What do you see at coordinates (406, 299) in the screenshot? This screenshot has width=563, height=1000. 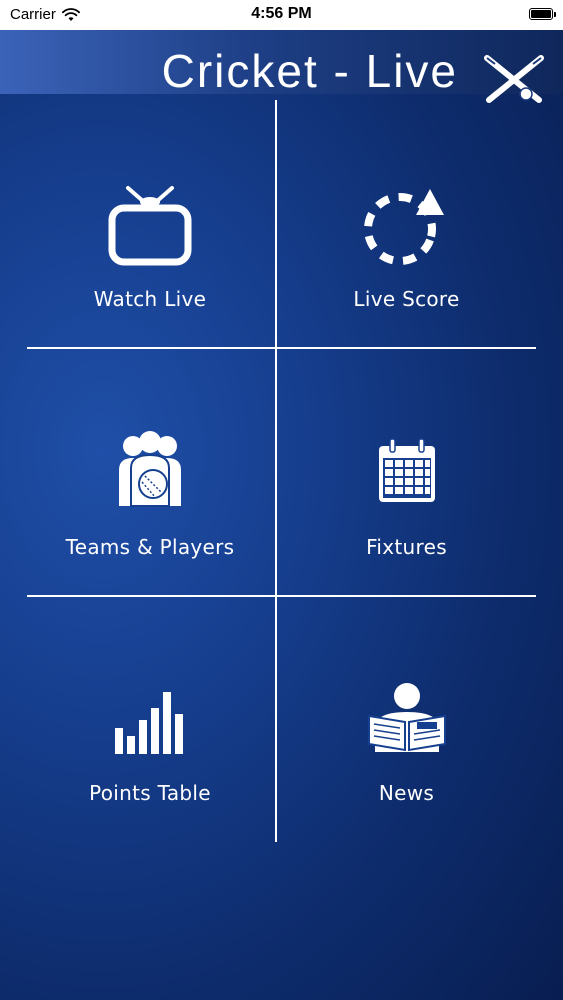 I see `menu-item-label: Live Score` at bounding box center [406, 299].